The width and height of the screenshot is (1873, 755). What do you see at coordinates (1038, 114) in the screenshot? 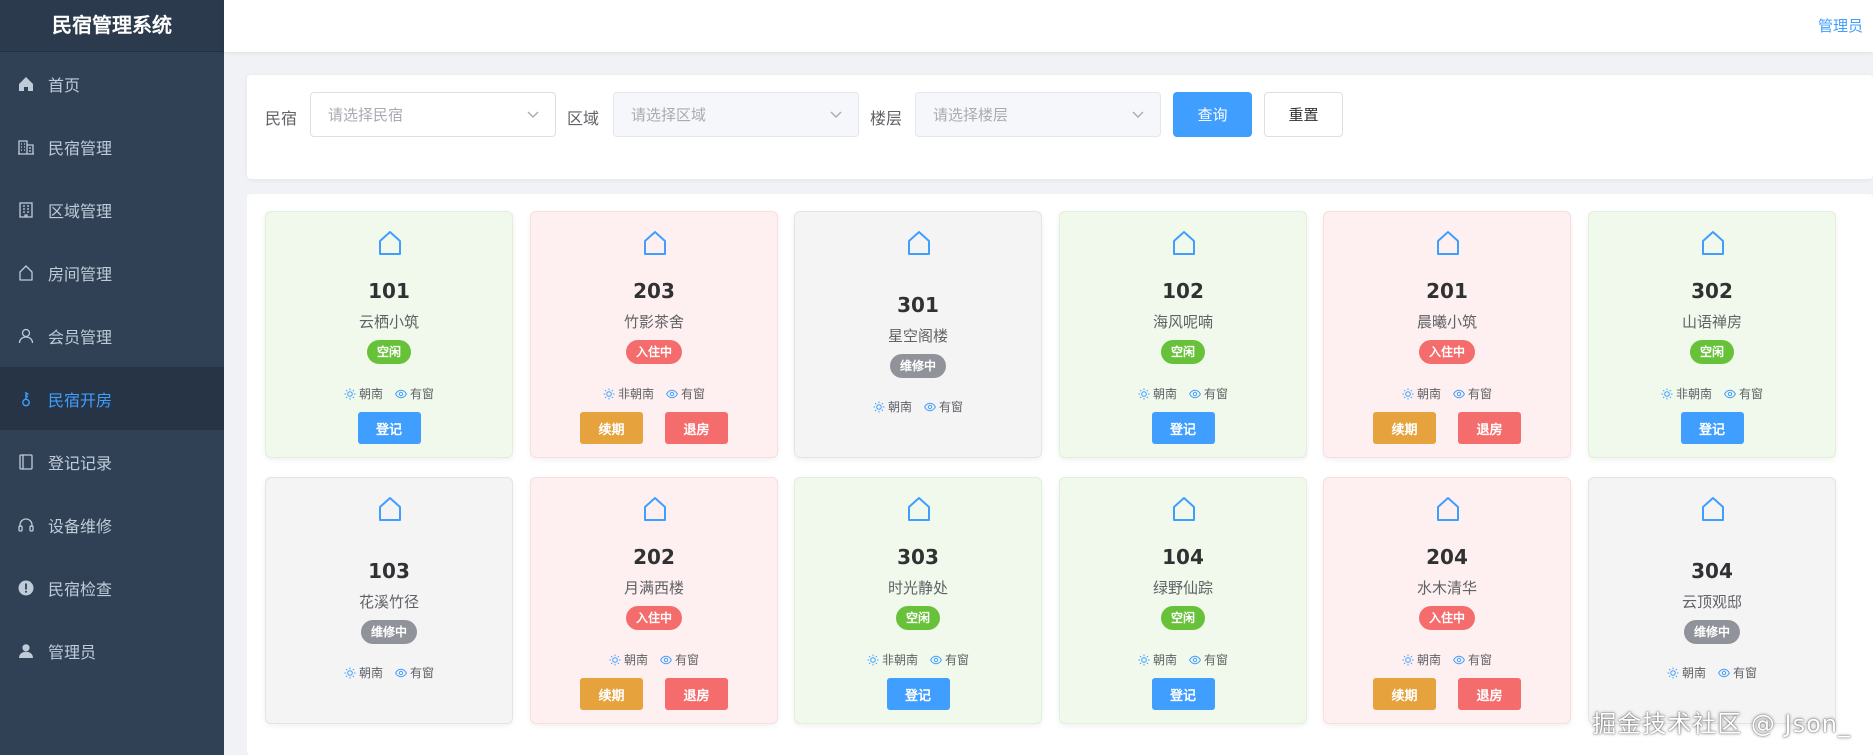
I see `floor-select: 请选择楼层` at bounding box center [1038, 114].